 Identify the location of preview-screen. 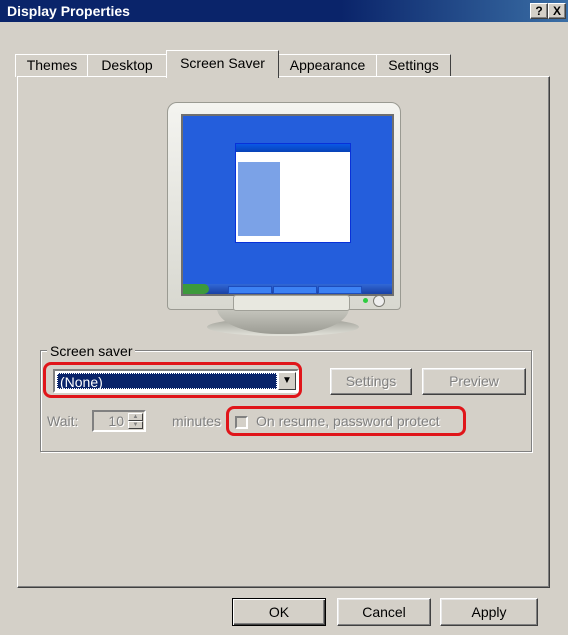
(287, 205).